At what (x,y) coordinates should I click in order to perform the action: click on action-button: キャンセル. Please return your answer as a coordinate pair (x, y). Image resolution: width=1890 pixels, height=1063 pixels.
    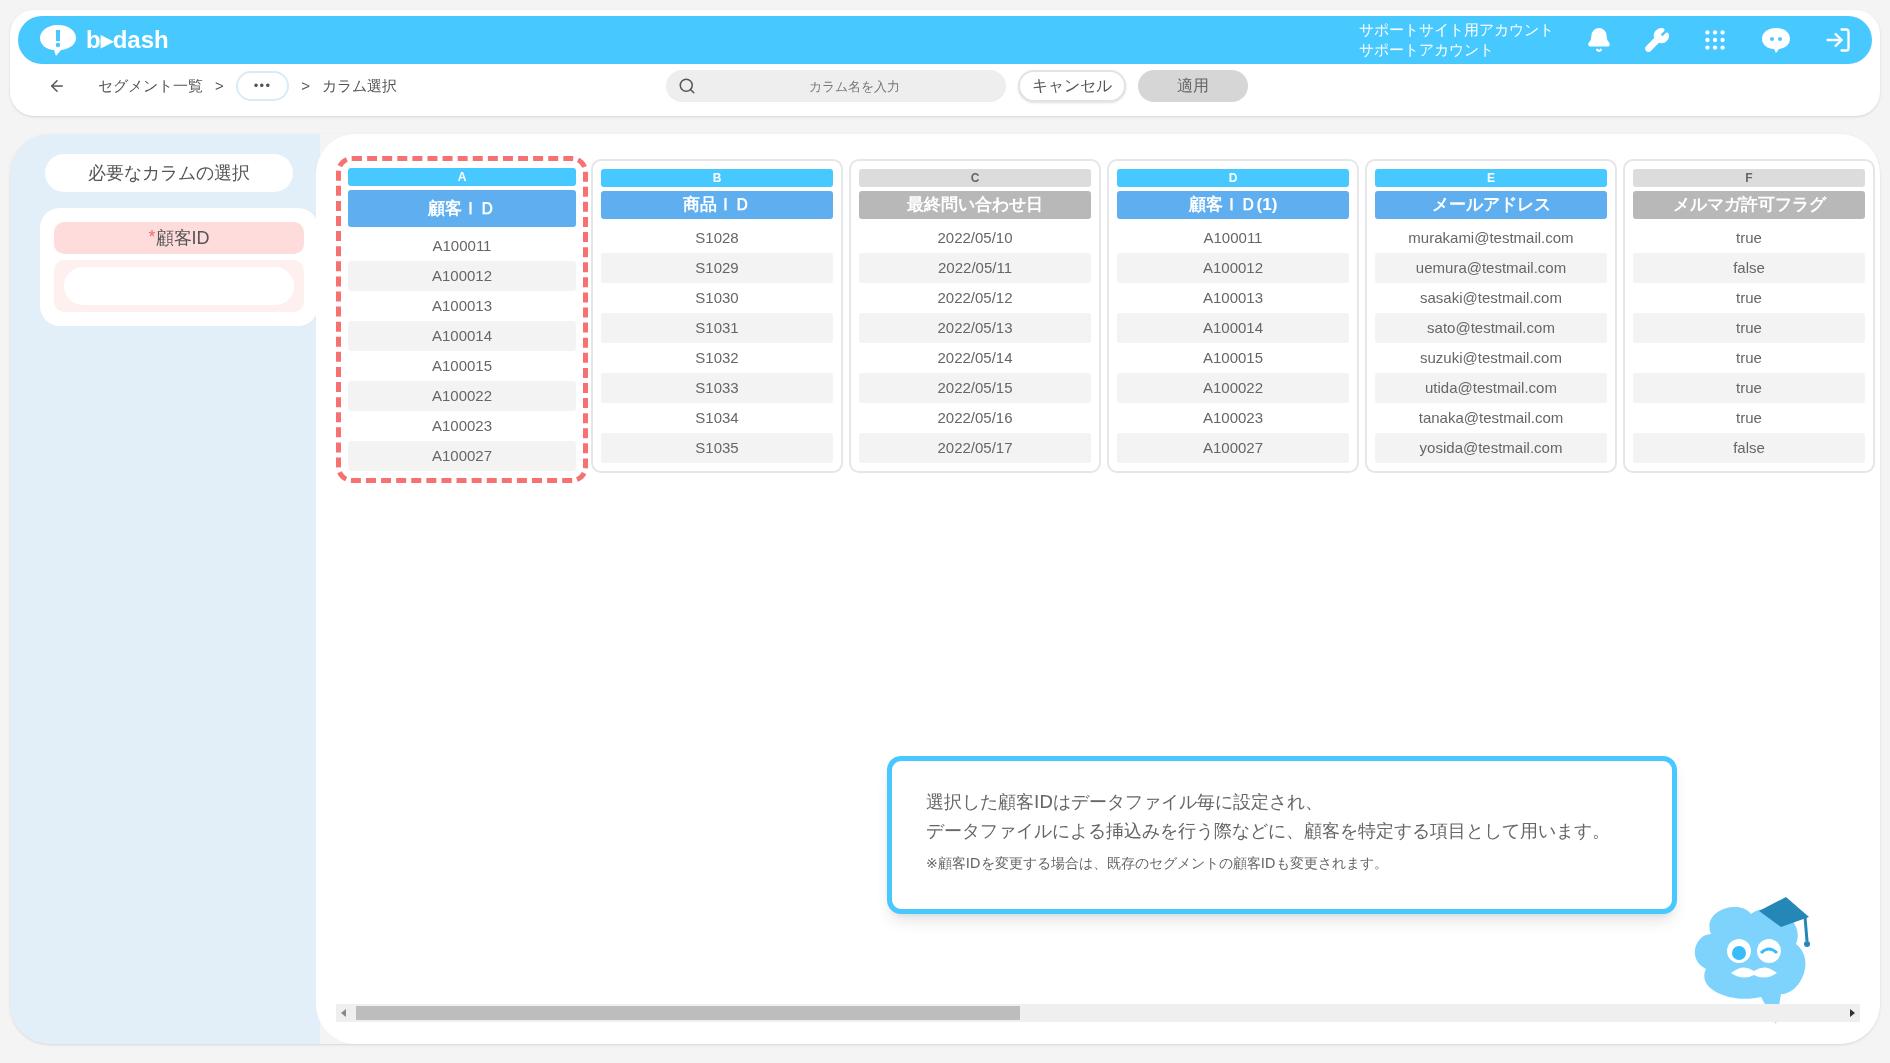
    Looking at the image, I should click on (1072, 86).